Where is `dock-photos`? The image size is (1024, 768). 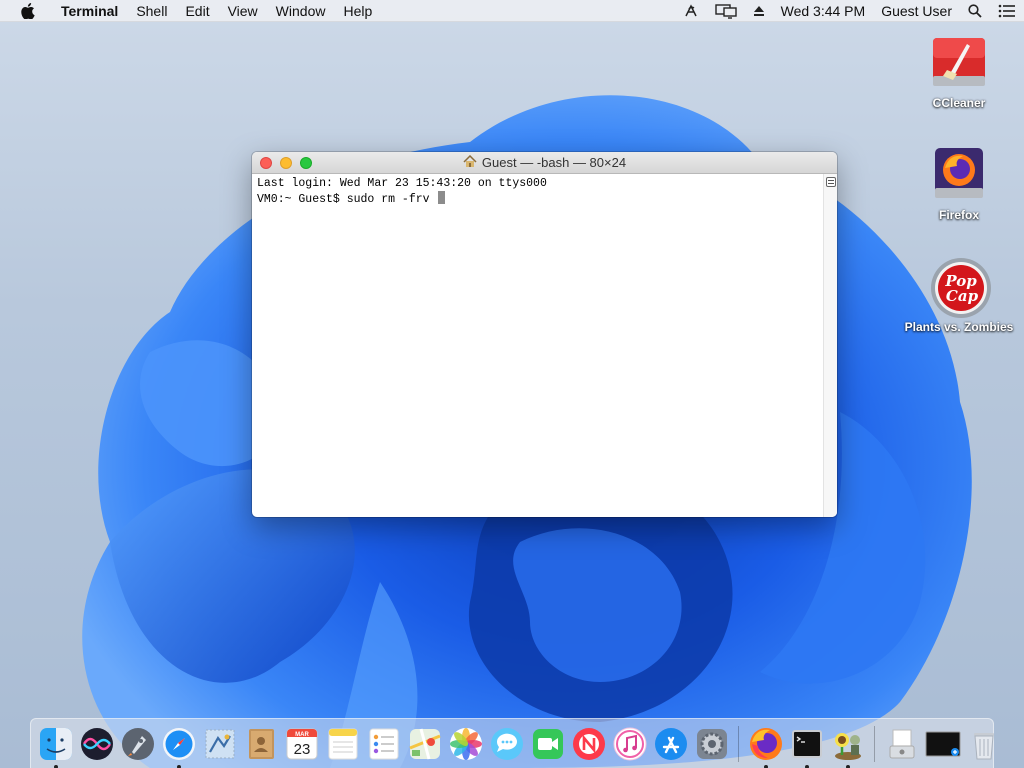 dock-photos is located at coordinates (466, 744).